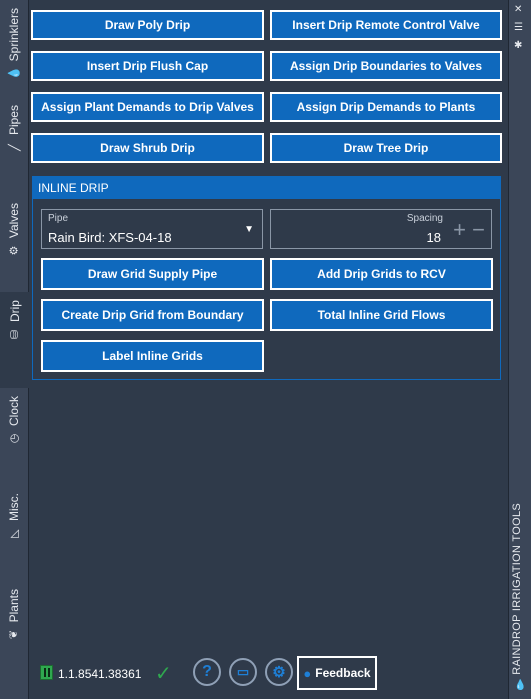 Image resolution: width=531 pixels, height=699 pixels. What do you see at coordinates (266, 188) in the screenshot?
I see `inline-drip-header: INLINE DRIP` at bounding box center [266, 188].